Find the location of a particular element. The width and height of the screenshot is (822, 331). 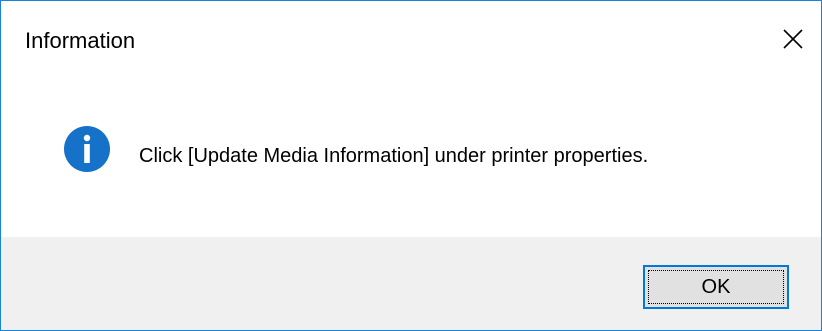

ok-button: OK is located at coordinates (716, 287).